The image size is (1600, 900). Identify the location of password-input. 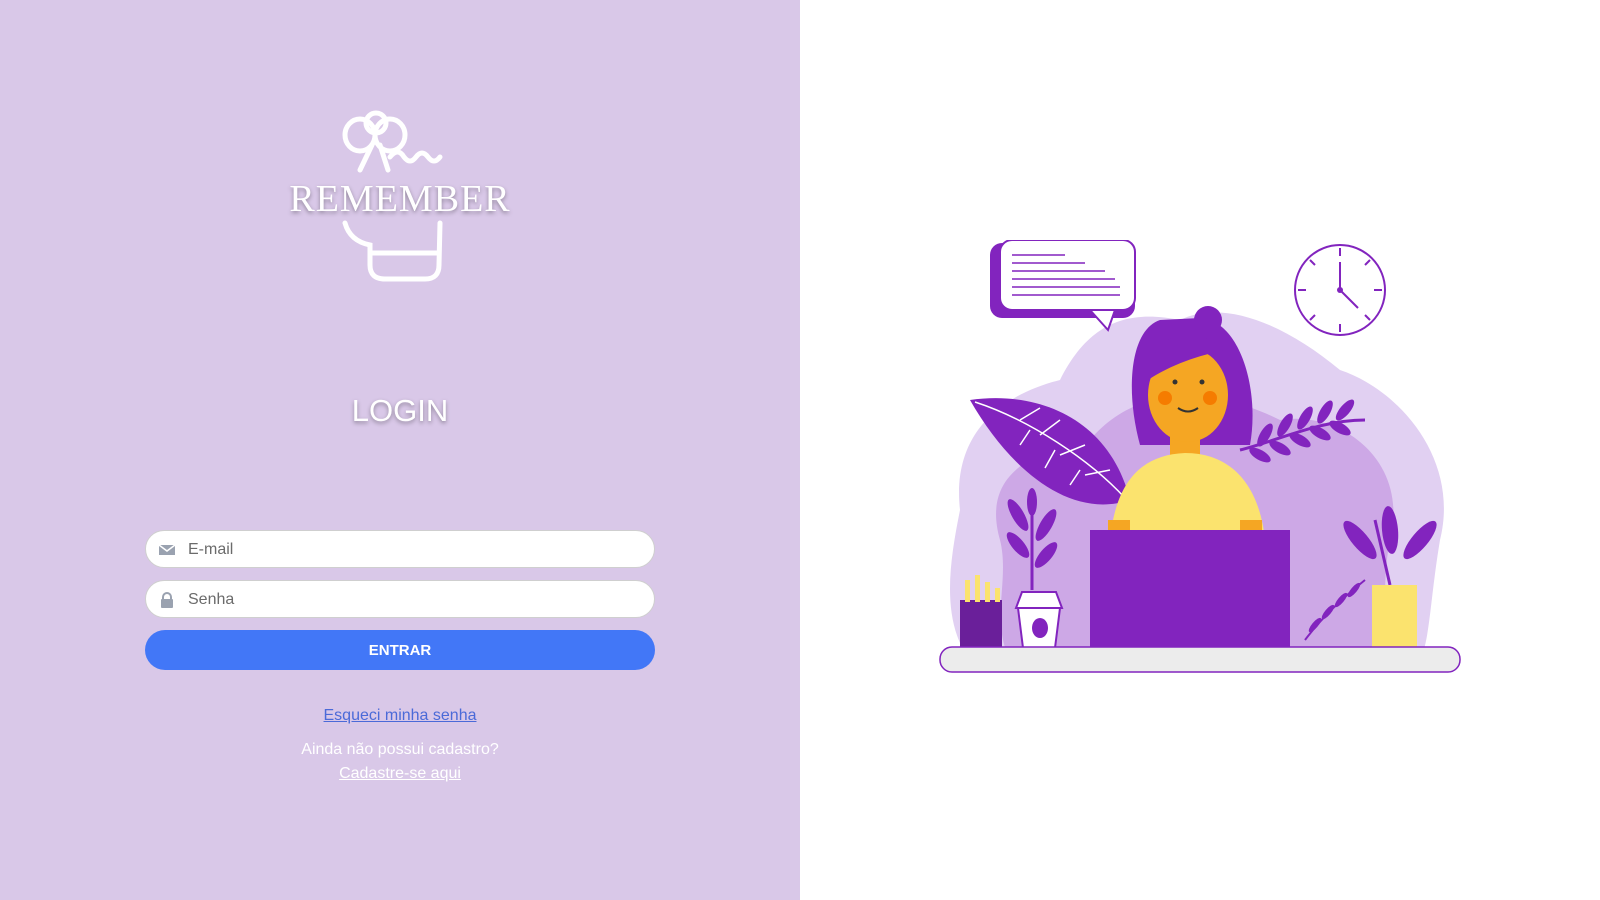
(415, 600).